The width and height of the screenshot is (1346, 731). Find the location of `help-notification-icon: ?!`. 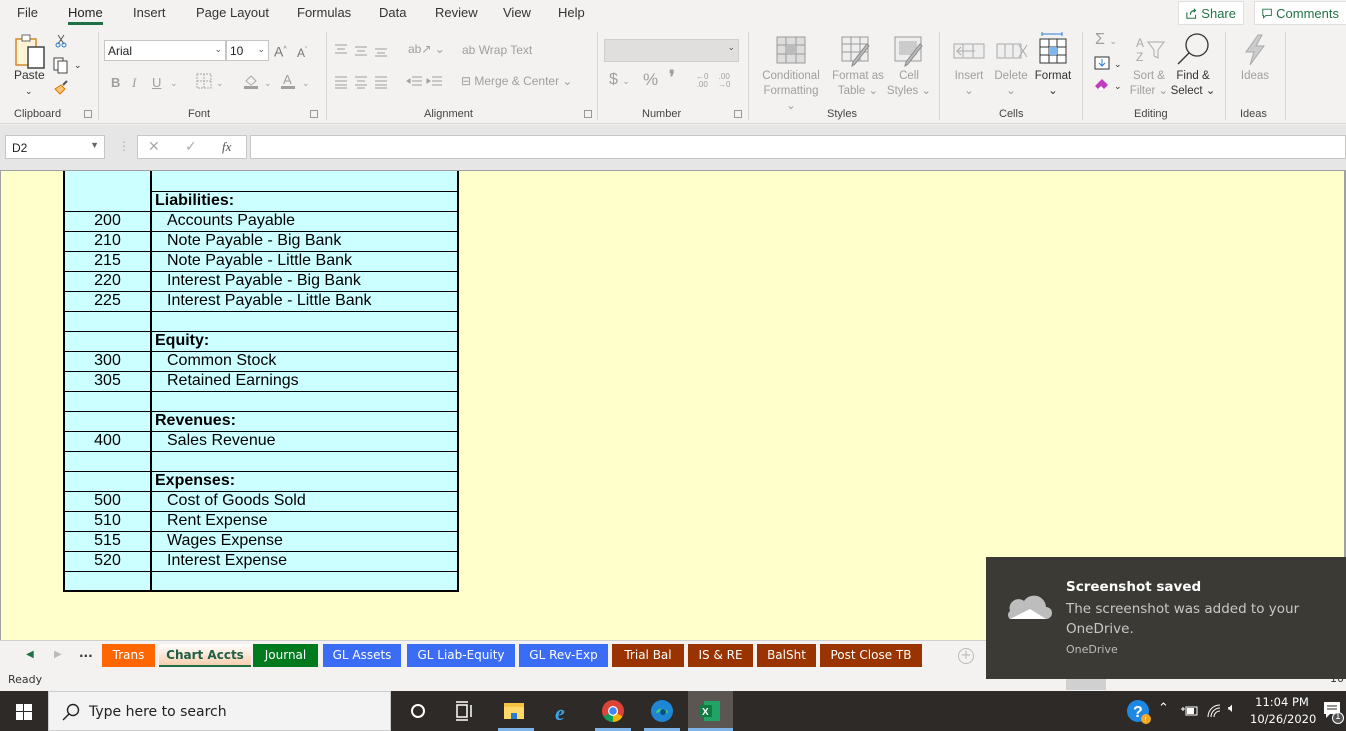

help-notification-icon: ?! is located at coordinates (1139, 712).